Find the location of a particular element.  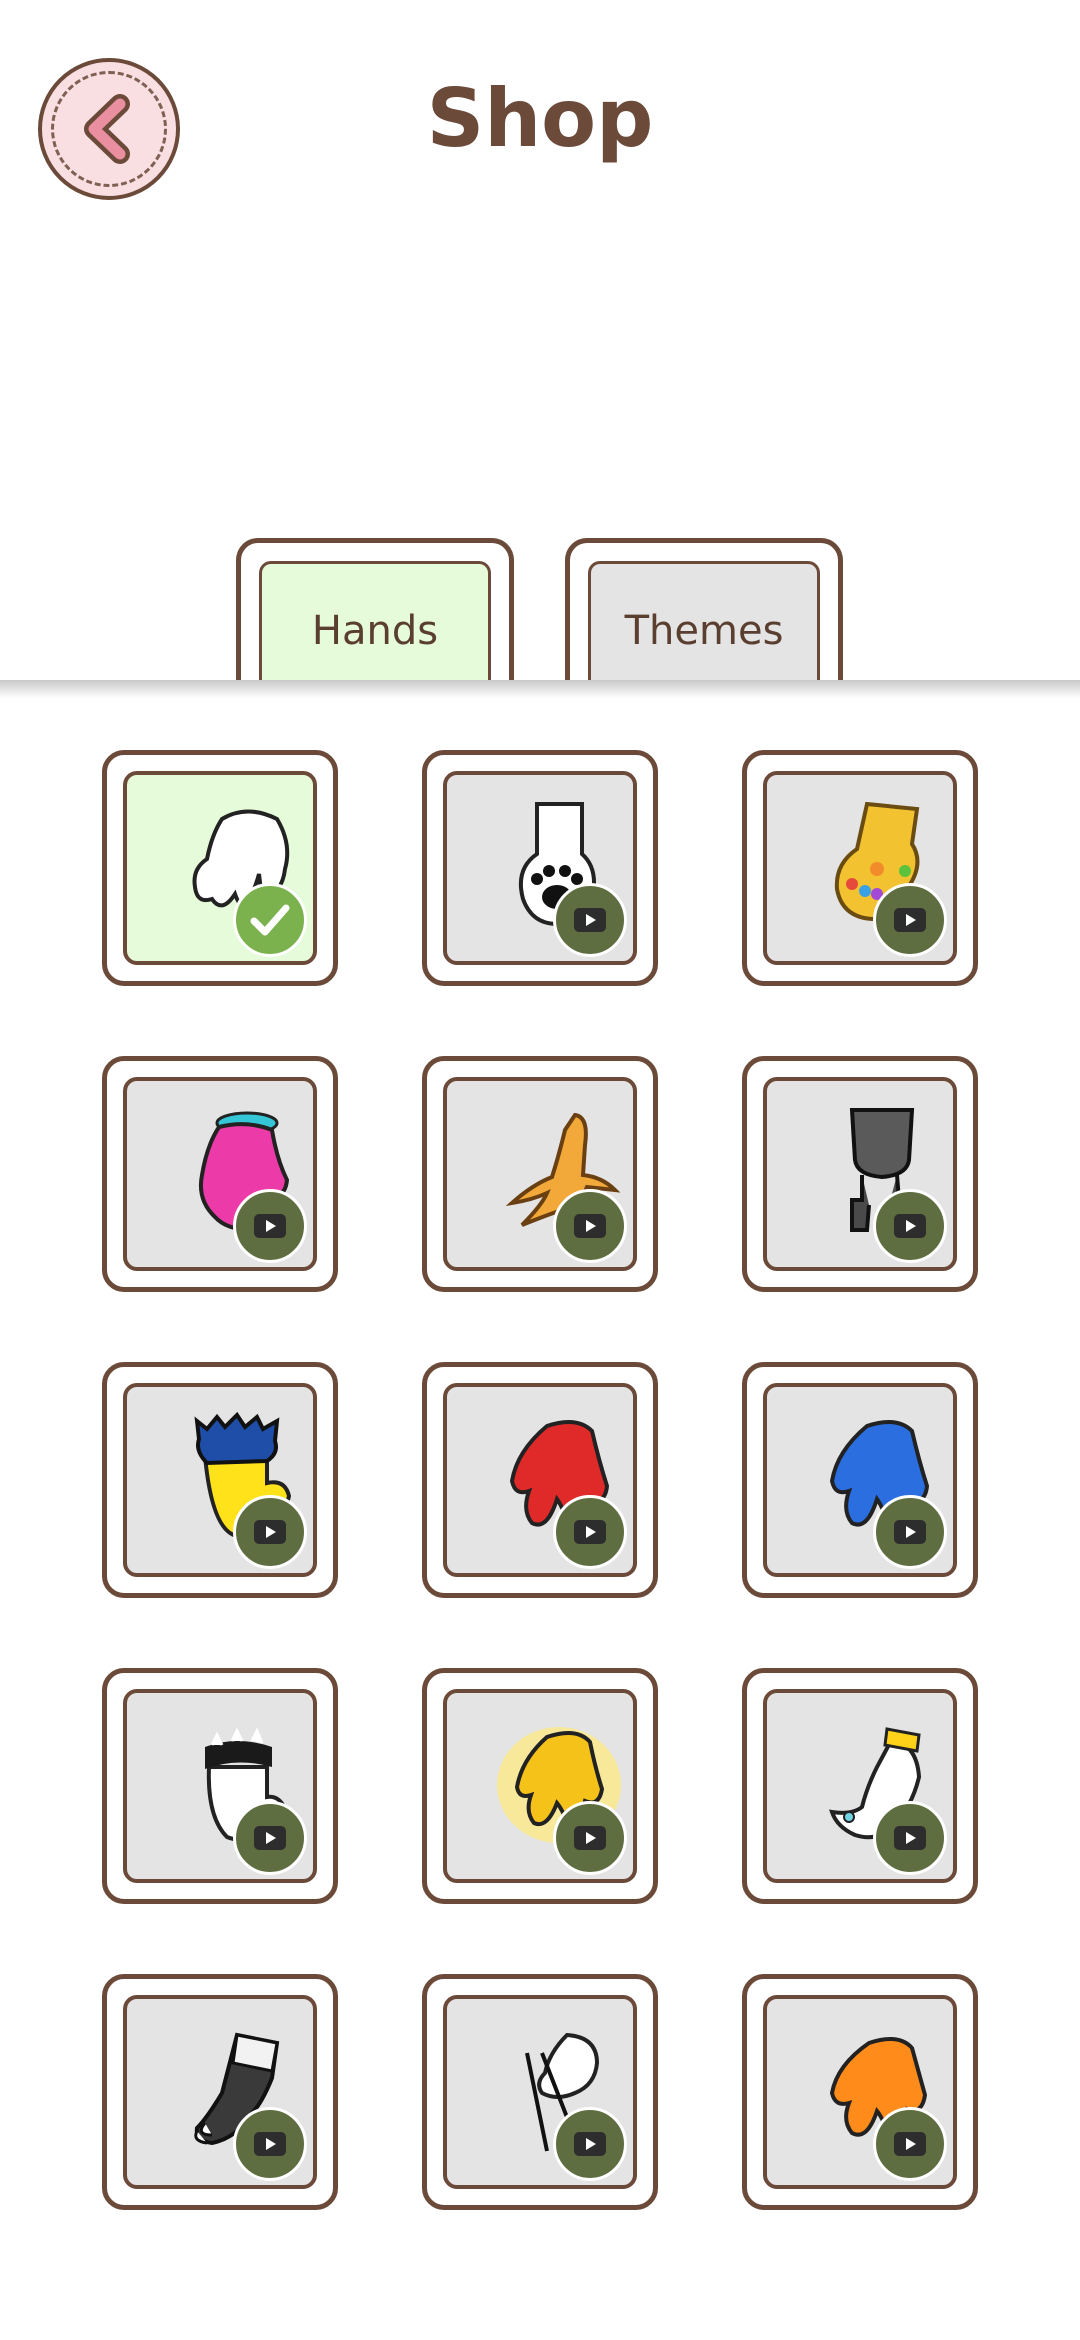

tab-hands-label: Hands is located at coordinates (375, 629).